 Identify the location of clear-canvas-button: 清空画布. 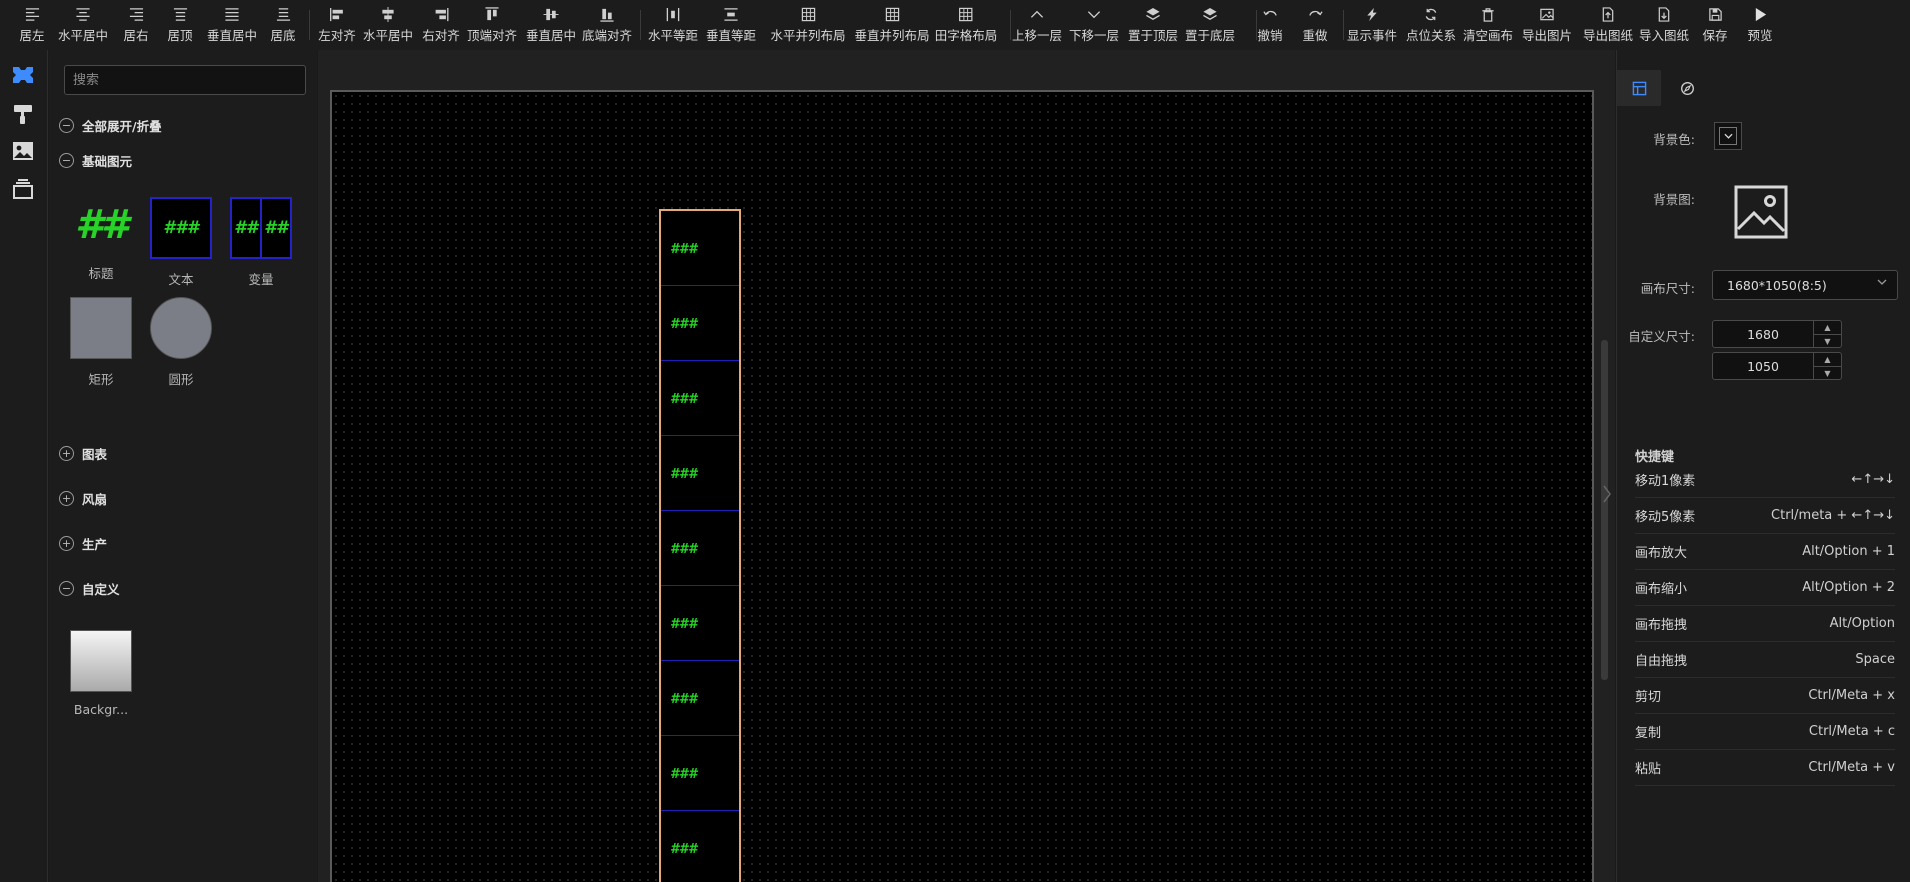
(1488, 25).